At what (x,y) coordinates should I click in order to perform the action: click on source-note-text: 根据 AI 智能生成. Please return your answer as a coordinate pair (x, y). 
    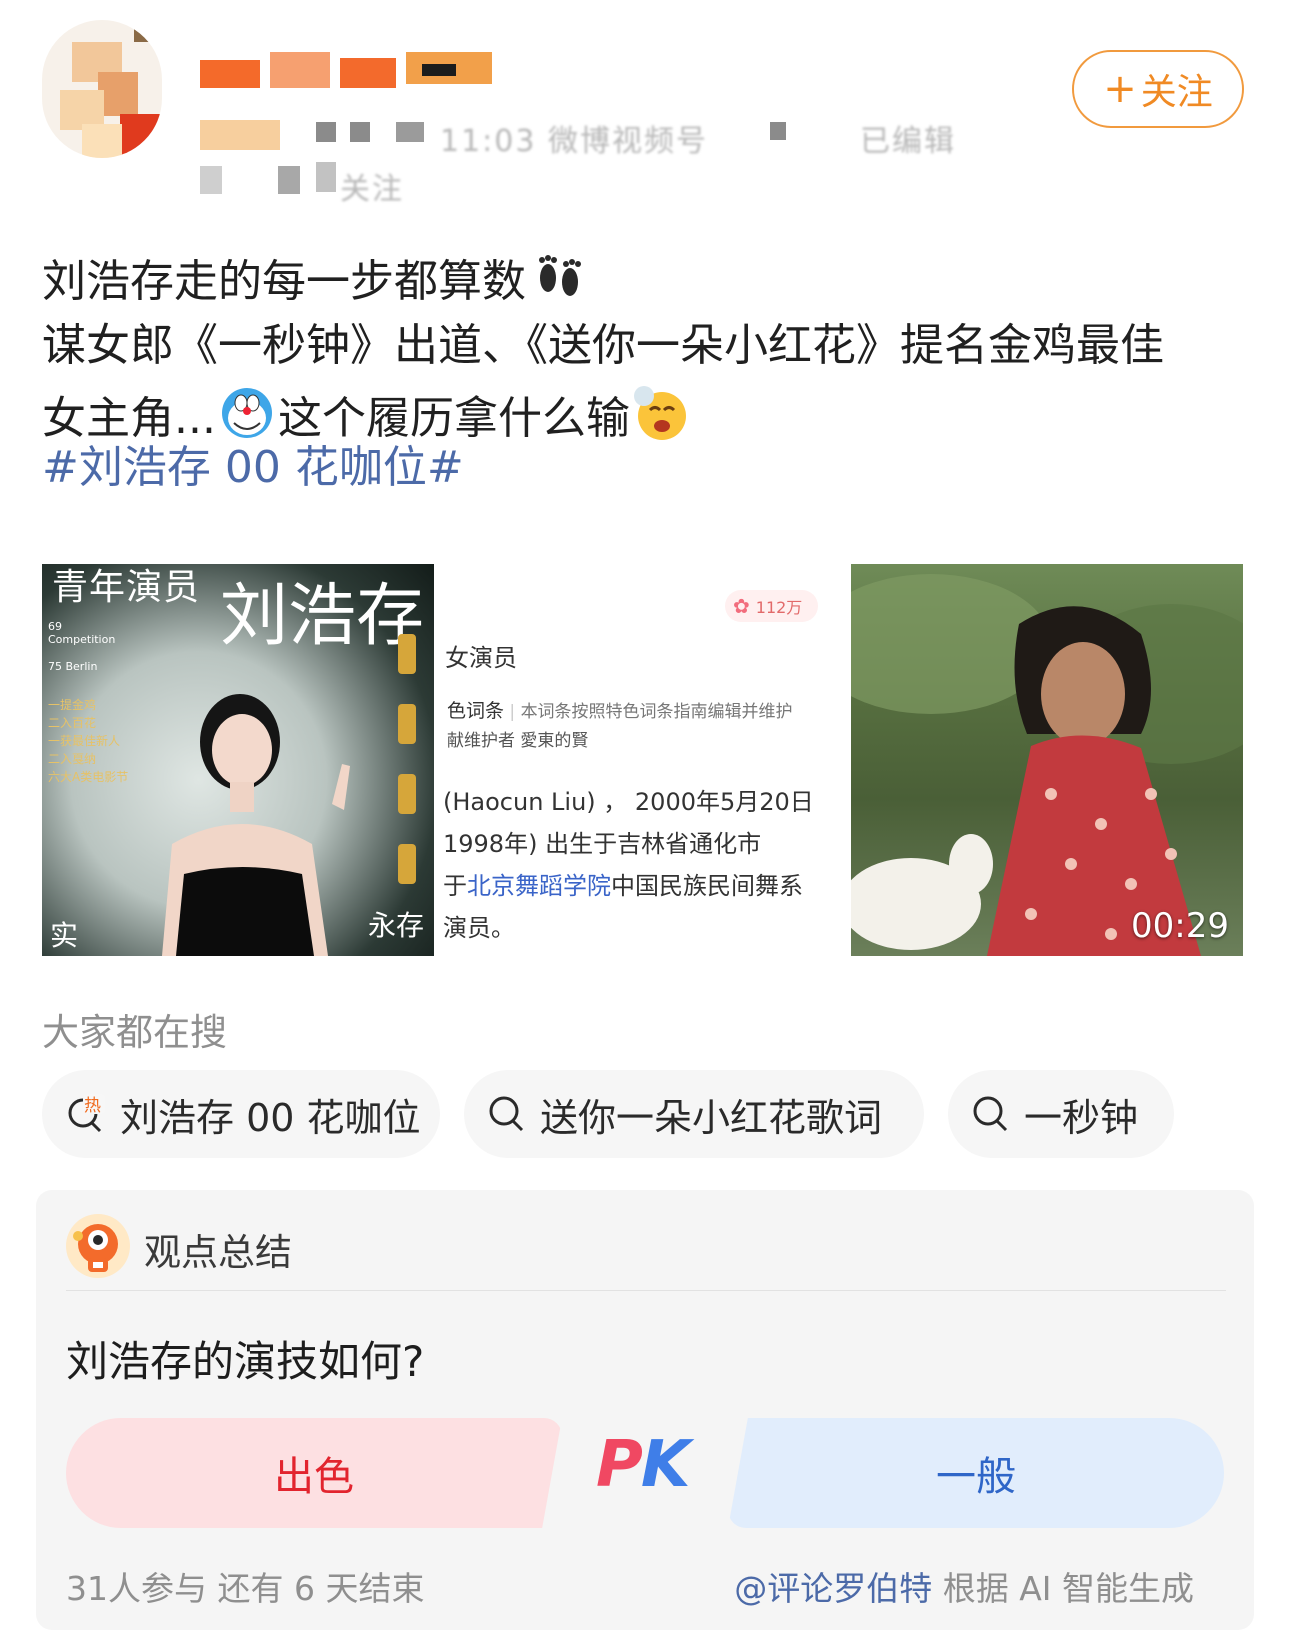
    Looking at the image, I should click on (1063, 1588).